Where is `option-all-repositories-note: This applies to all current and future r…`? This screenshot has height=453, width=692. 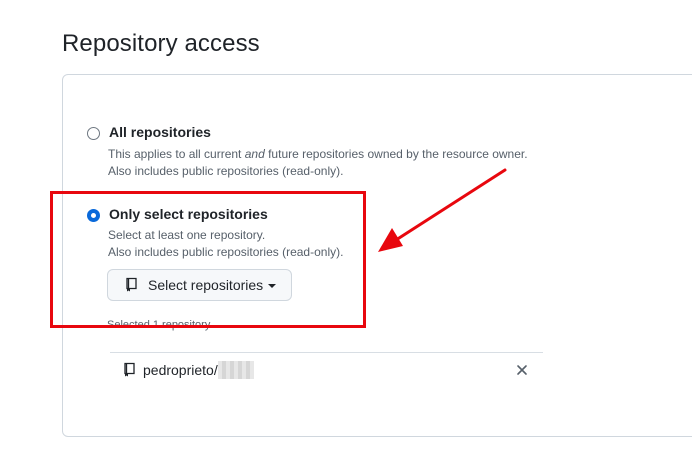 option-all-repositories-note: This applies to all current and future r… is located at coordinates (318, 154).